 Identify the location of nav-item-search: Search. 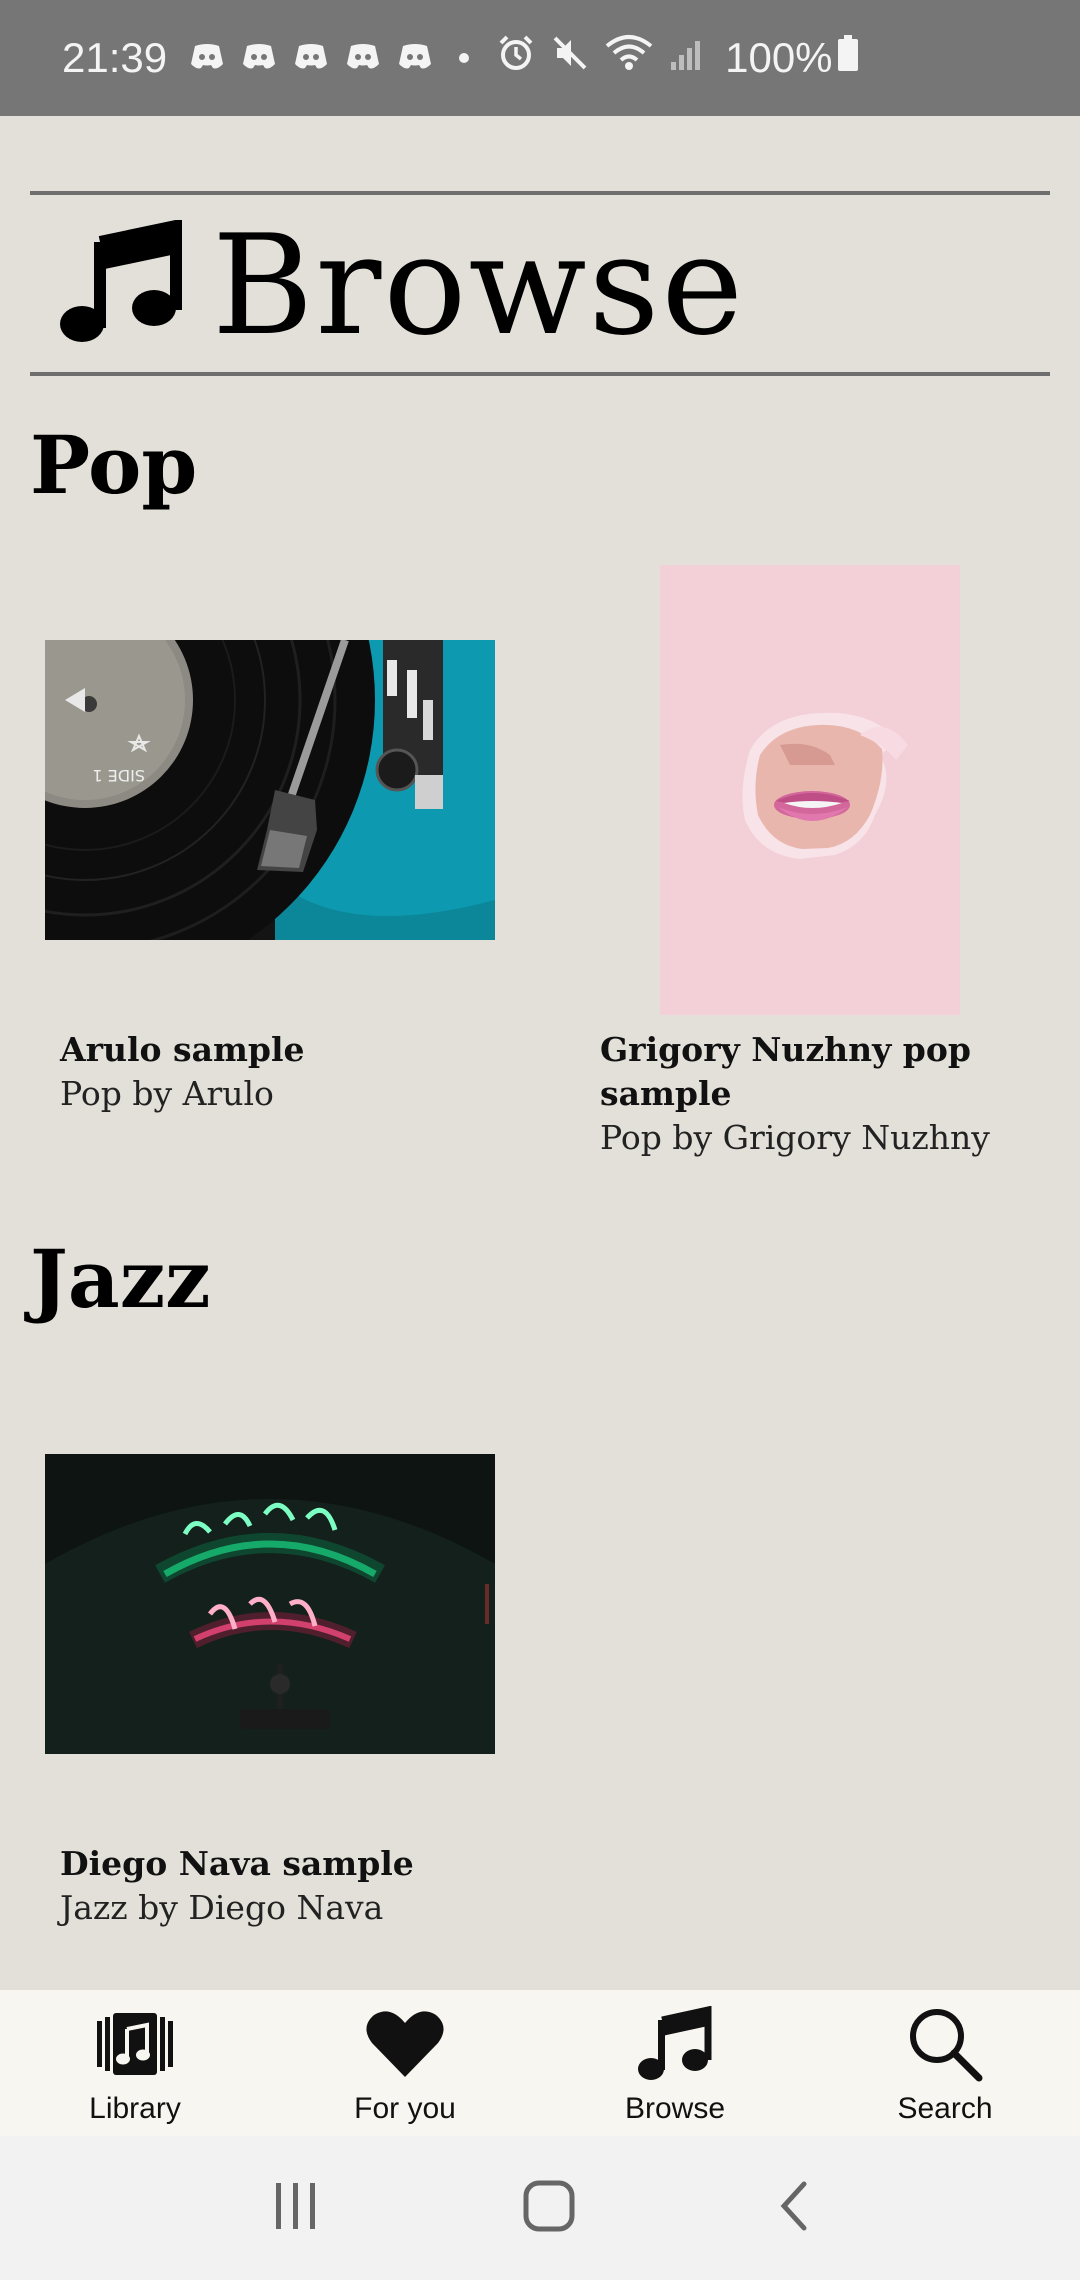
(945, 2063).